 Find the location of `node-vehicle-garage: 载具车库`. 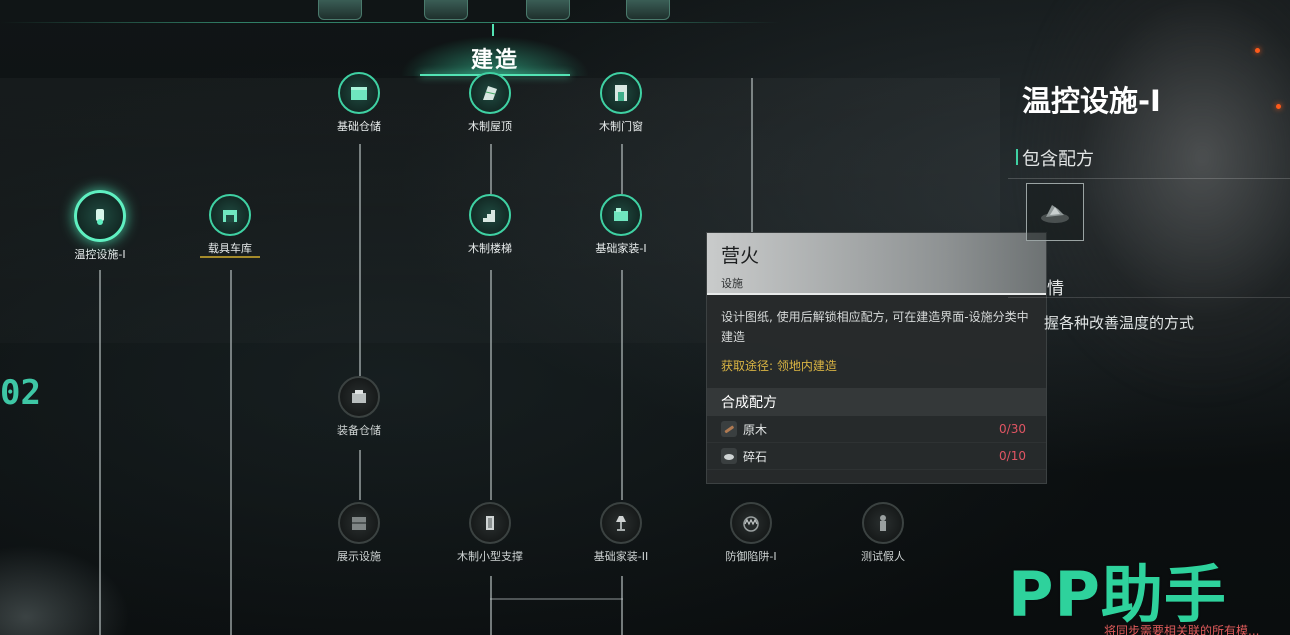

node-vehicle-garage: 载具车库 is located at coordinates (230, 226).